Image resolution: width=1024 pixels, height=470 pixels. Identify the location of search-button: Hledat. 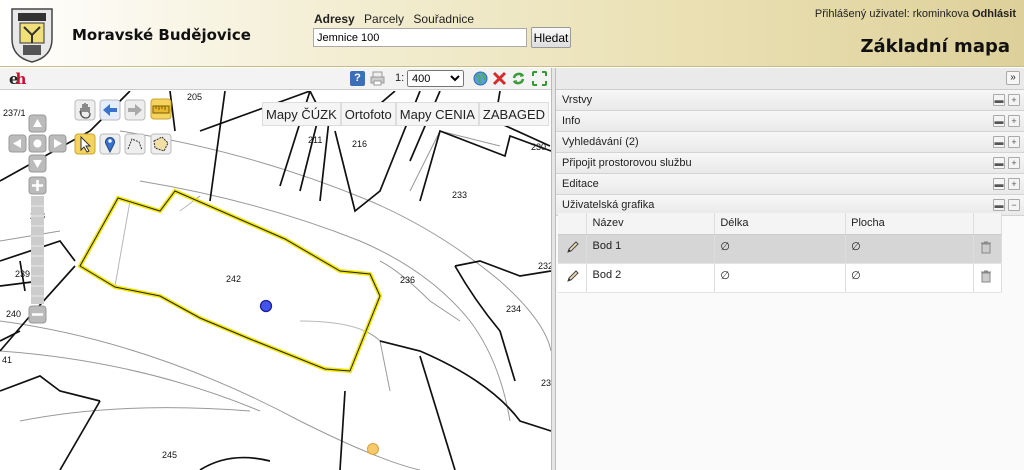
(551, 37).